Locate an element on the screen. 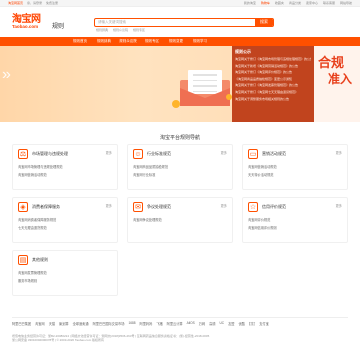 Image resolution: width=360 pixels, height=360 pixels. search-button: 搜索 is located at coordinates (264, 22).